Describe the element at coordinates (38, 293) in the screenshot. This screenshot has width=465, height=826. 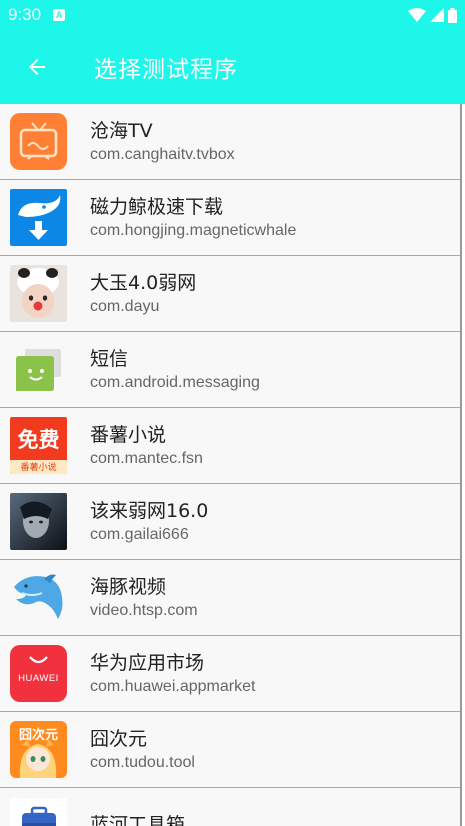
I see `panda-hat-child-icon` at that location.